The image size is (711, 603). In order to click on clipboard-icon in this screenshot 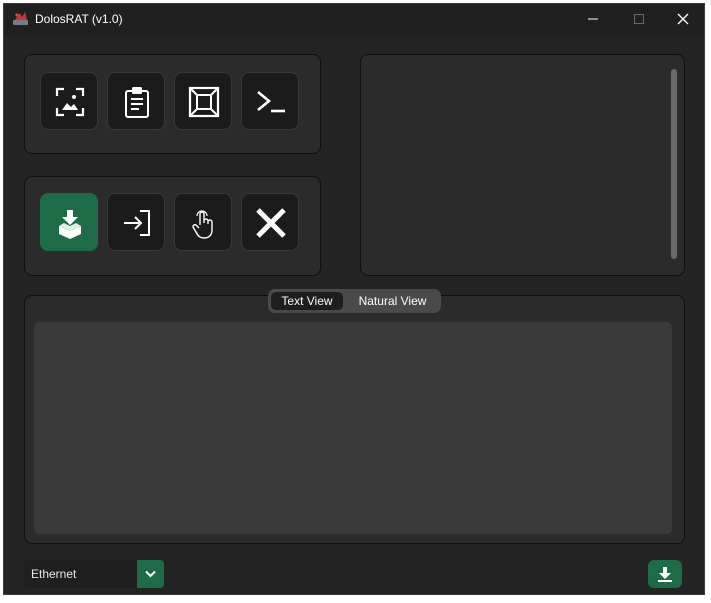, I will do `click(137, 102)`.